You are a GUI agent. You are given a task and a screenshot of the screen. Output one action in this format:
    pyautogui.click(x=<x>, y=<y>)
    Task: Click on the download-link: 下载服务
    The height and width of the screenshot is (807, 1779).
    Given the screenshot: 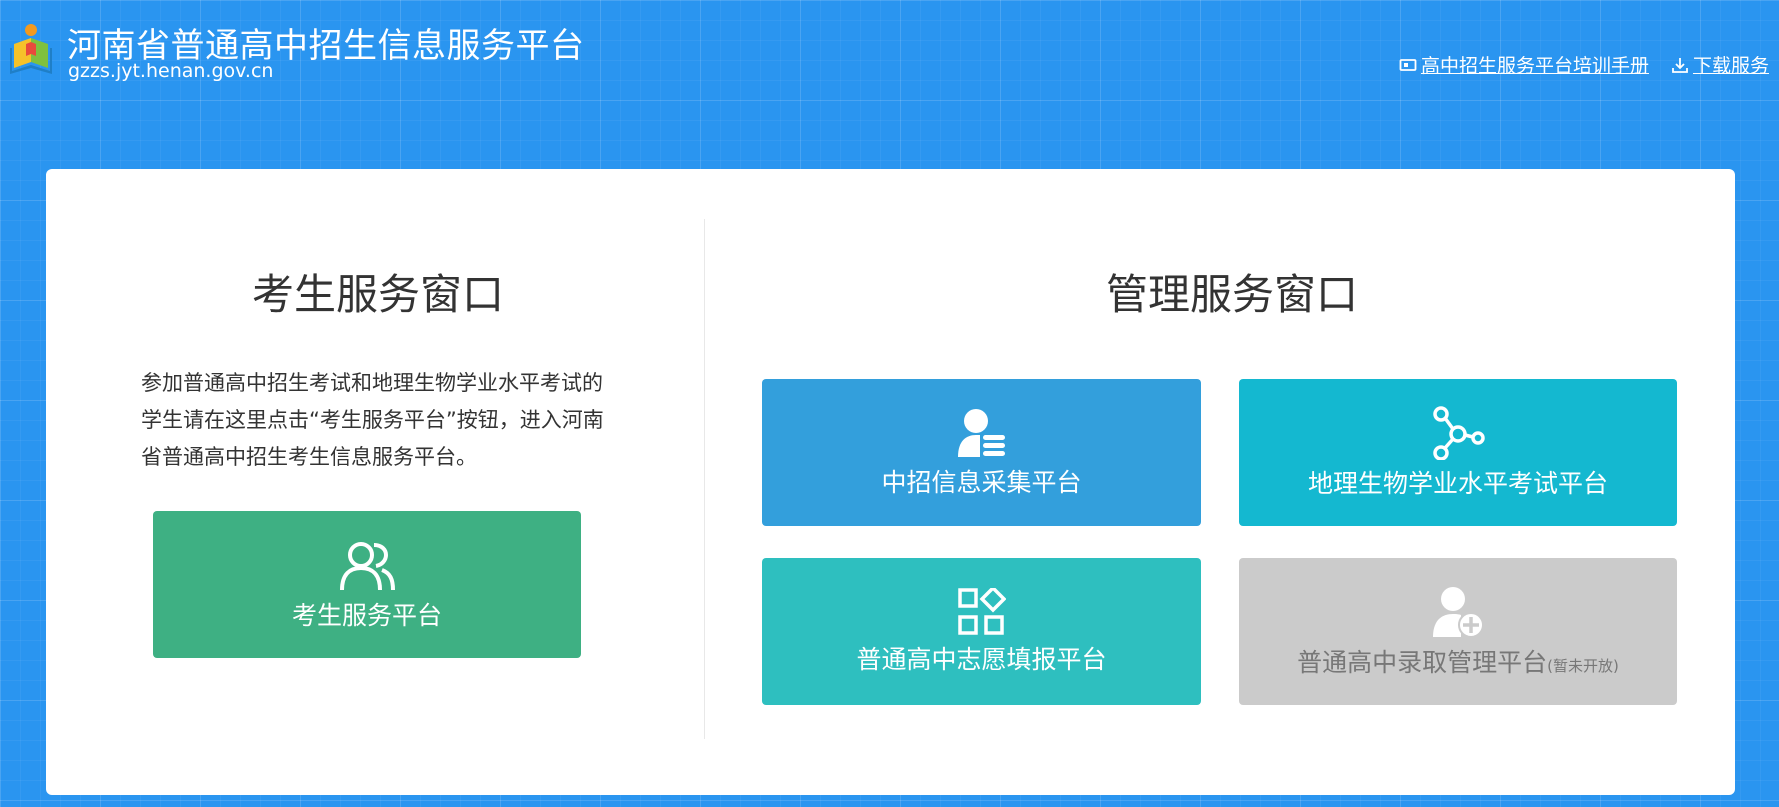 What is the action you would take?
    pyautogui.click(x=1720, y=64)
    